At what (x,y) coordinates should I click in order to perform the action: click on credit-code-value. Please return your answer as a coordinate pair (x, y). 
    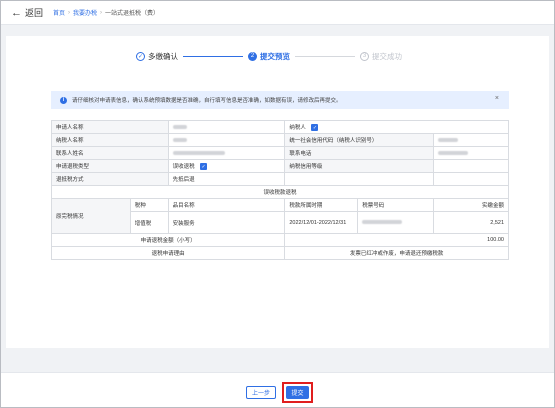
    Looking at the image, I should click on (471, 140).